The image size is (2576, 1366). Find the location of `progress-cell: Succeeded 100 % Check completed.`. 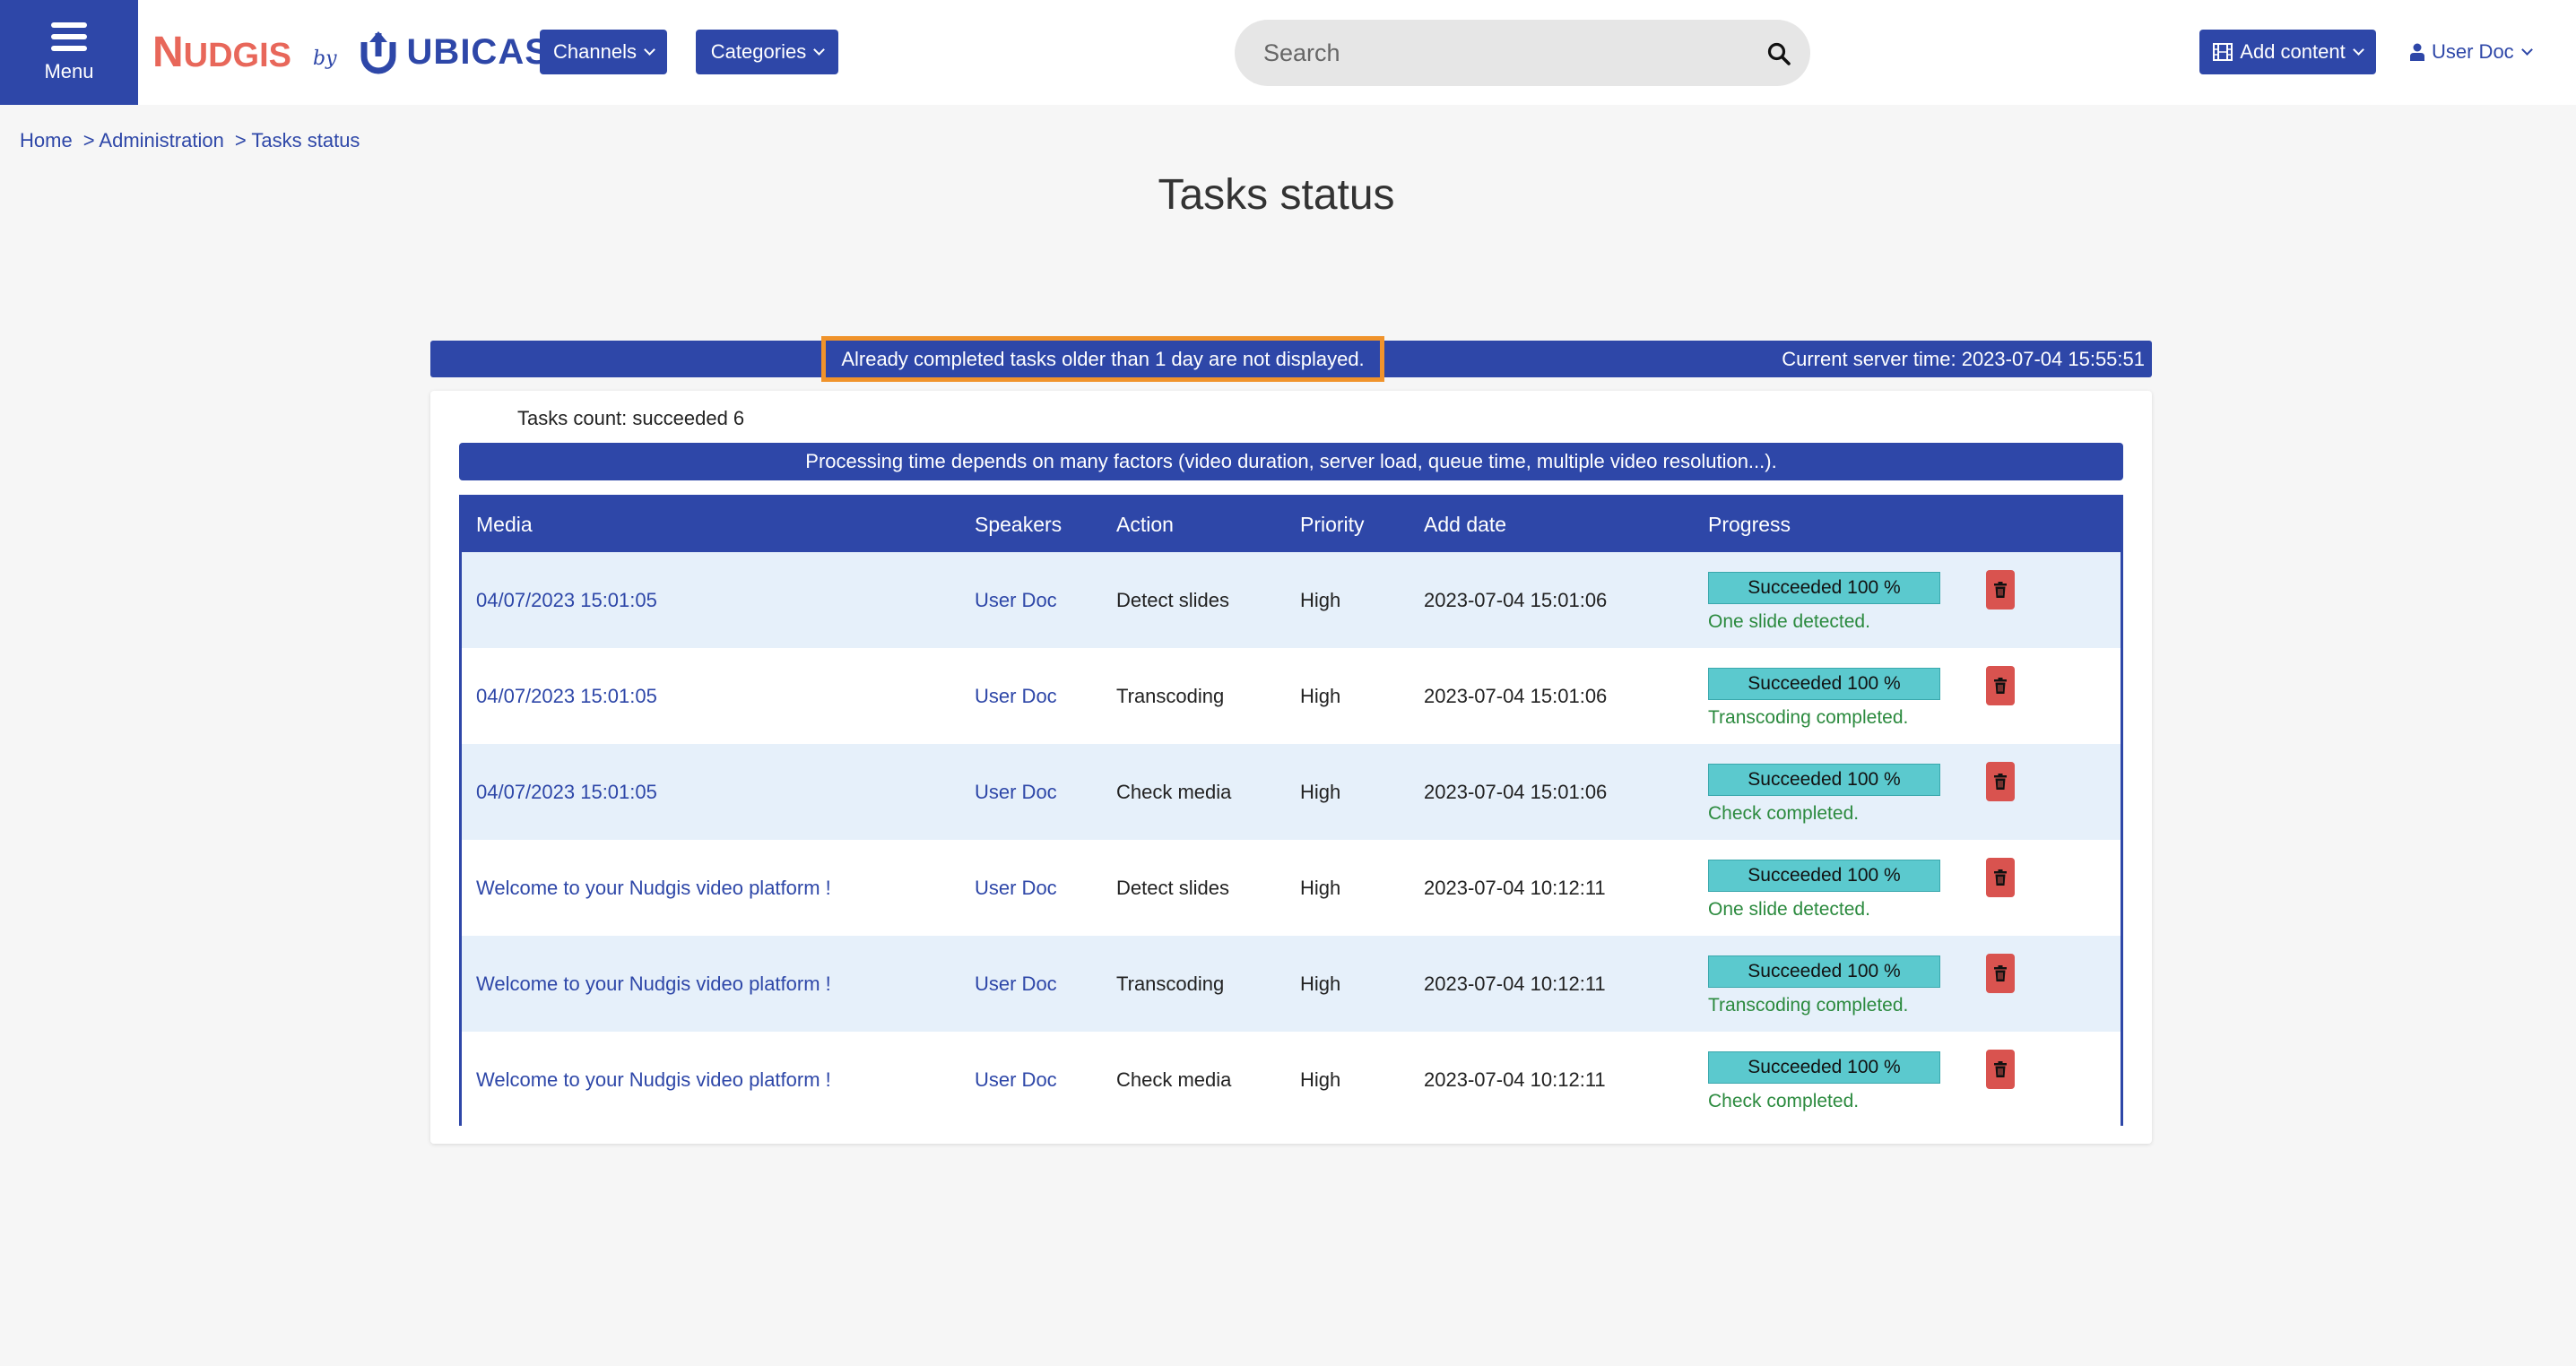

progress-cell: Succeeded 100 % Check completed. is located at coordinates (1829, 1082).